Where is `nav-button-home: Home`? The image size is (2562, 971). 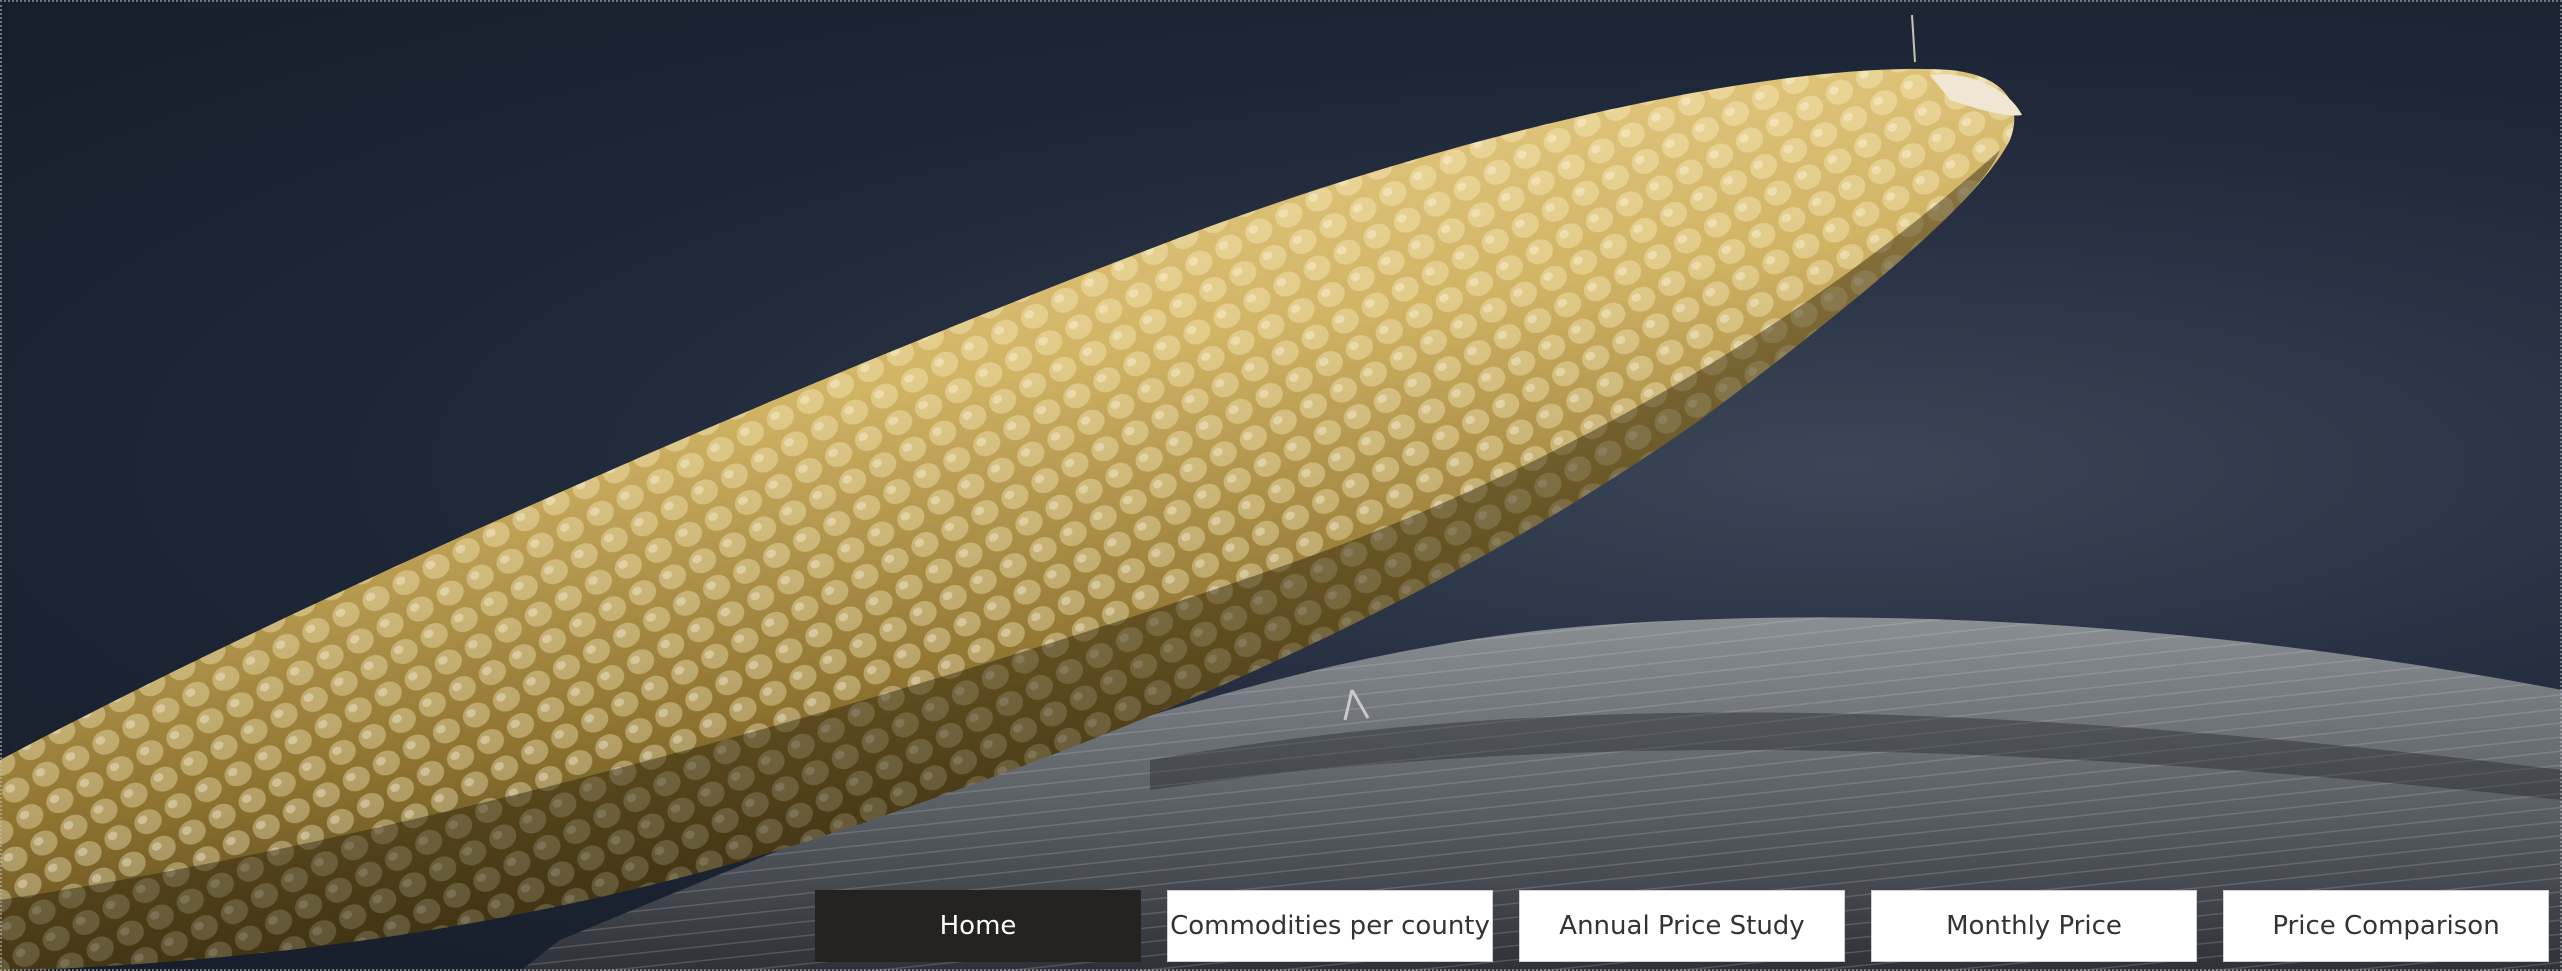
nav-button-home: Home is located at coordinates (978, 926).